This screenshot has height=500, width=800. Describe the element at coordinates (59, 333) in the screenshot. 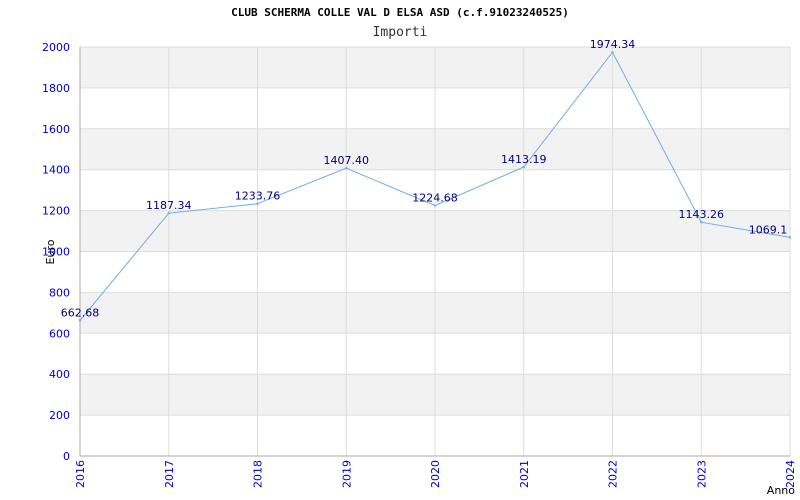

I see `y-tick-label: 600` at that location.